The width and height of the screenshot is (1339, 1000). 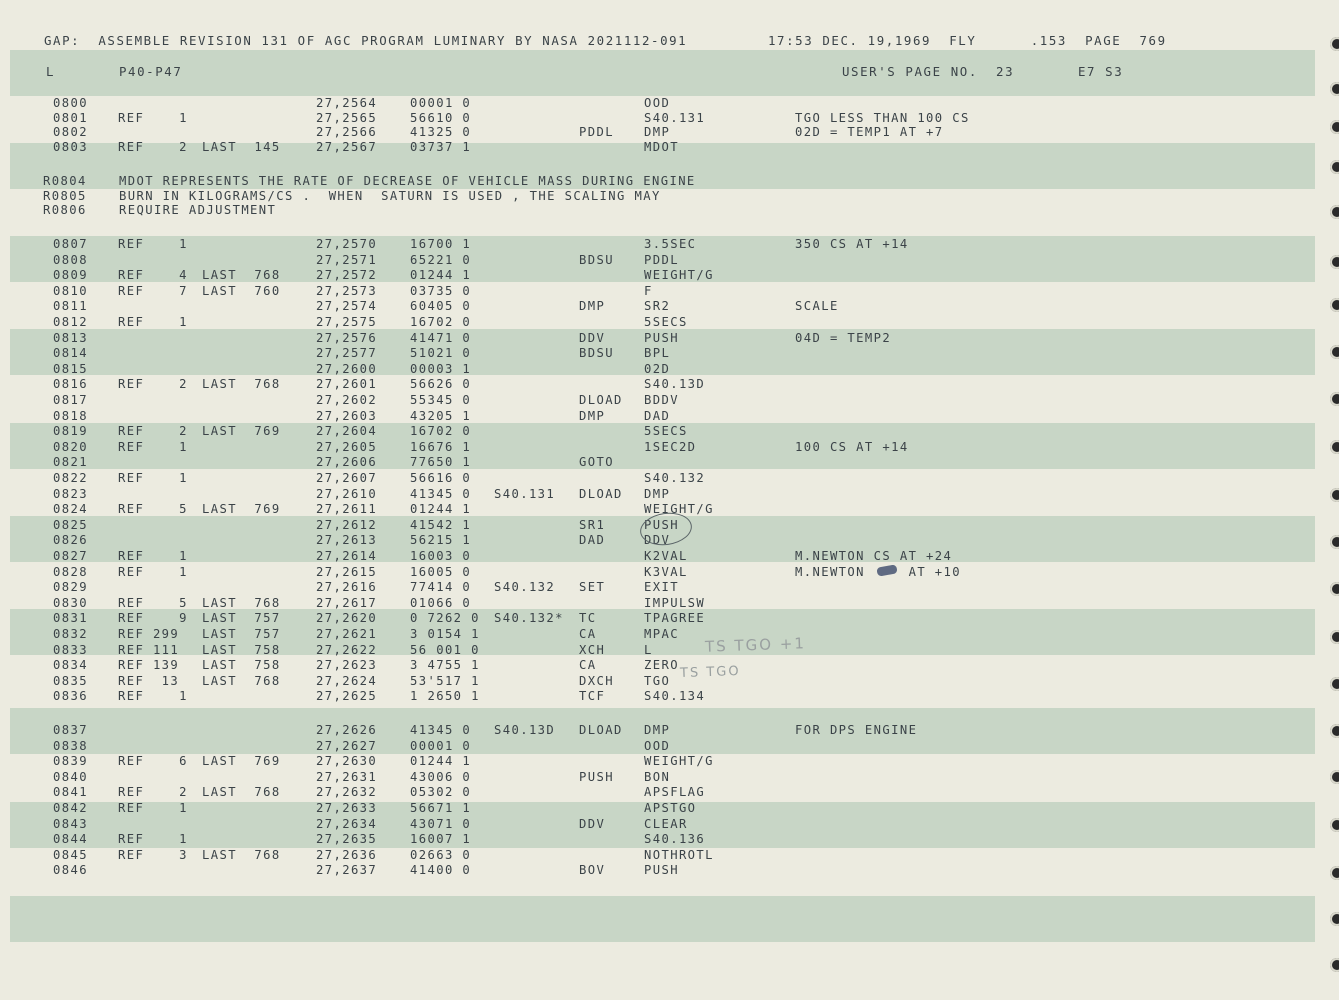 I want to click on cell-operand: MDOT, so click(x=661, y=146).